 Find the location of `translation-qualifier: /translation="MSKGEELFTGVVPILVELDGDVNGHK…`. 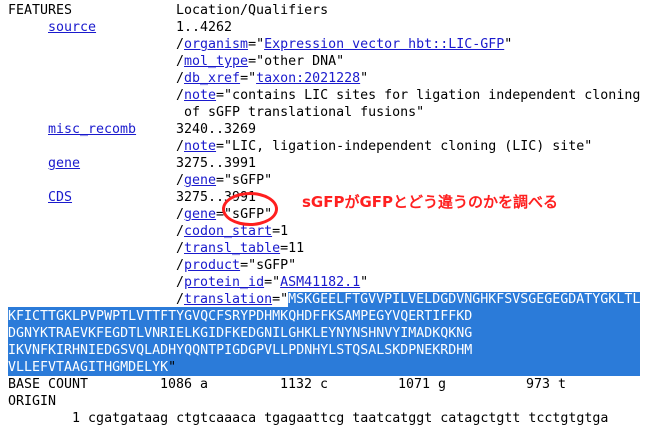

translation-qualifier: /translation="MSKGEELFTGVVPILVELDGDVNGHK… is located at coordinates (408, 299).